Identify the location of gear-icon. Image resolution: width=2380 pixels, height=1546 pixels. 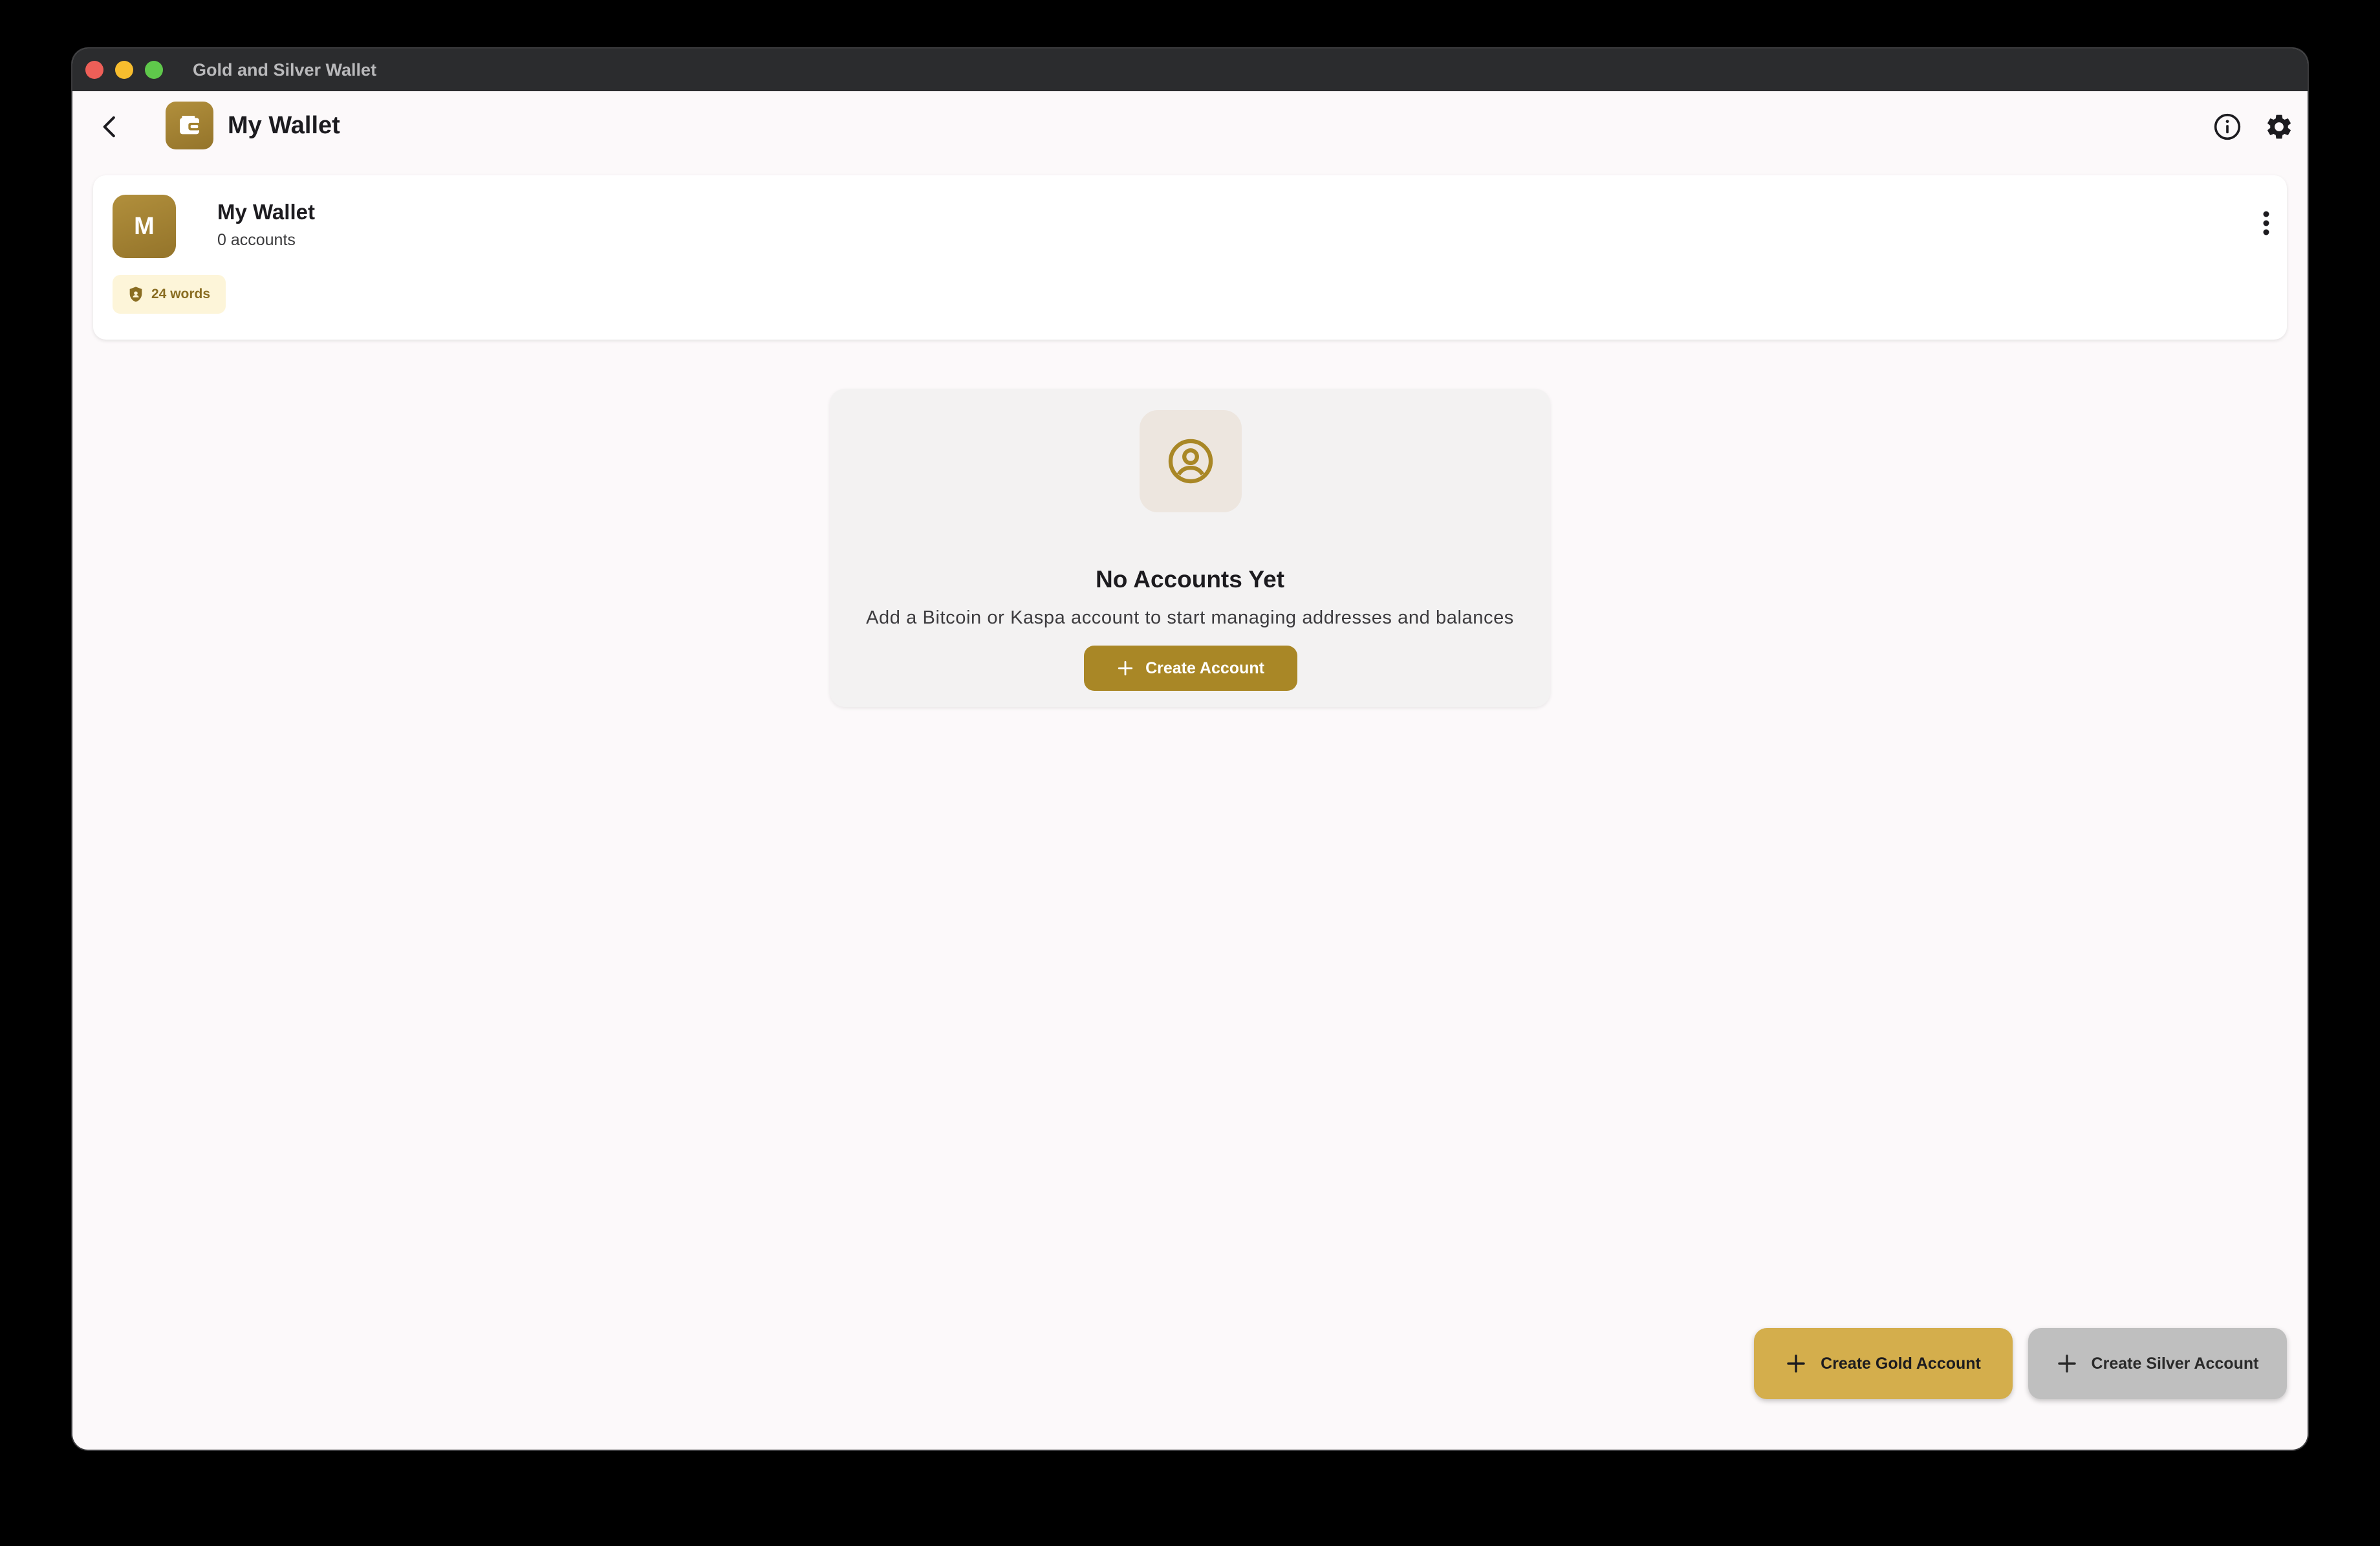
(2279, 126).